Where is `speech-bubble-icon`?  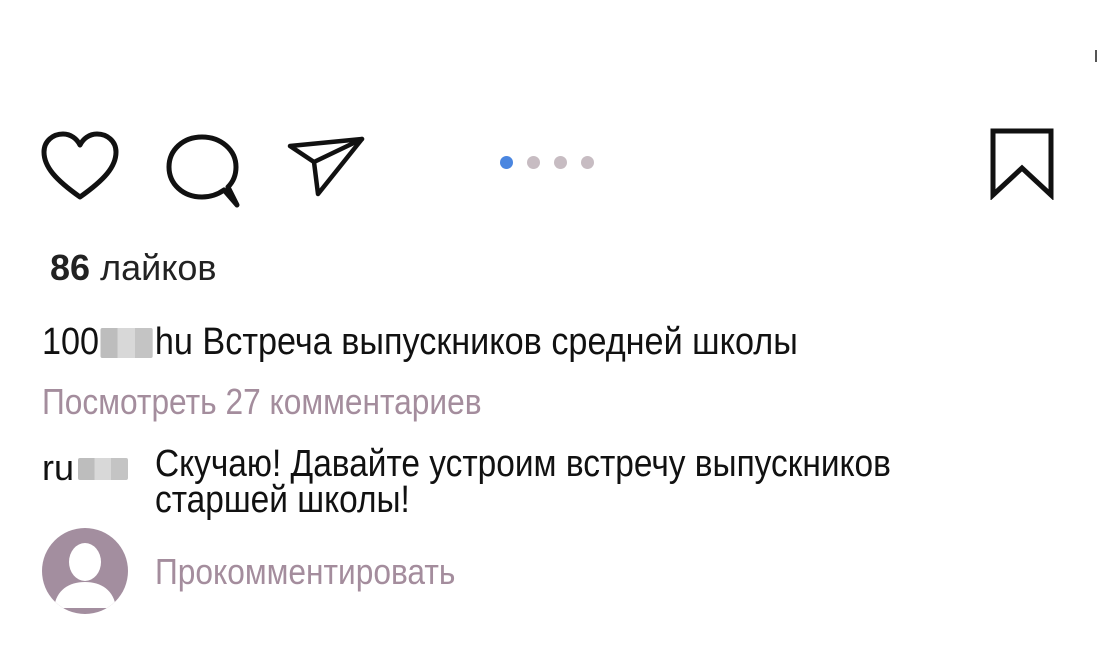
speech-bubble-icon is located at coordinates (204, 171).